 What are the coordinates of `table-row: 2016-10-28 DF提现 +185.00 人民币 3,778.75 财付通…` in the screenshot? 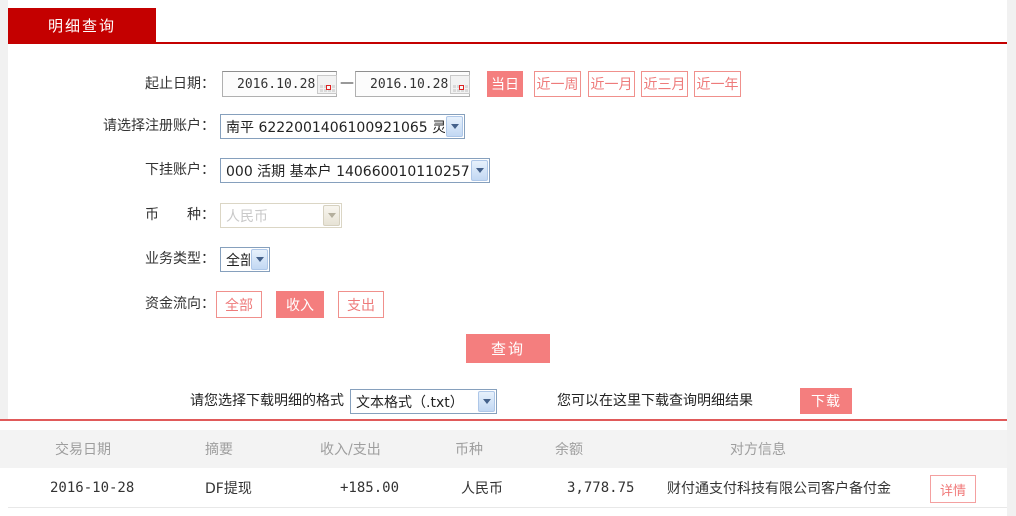 It's located at (503, 487).